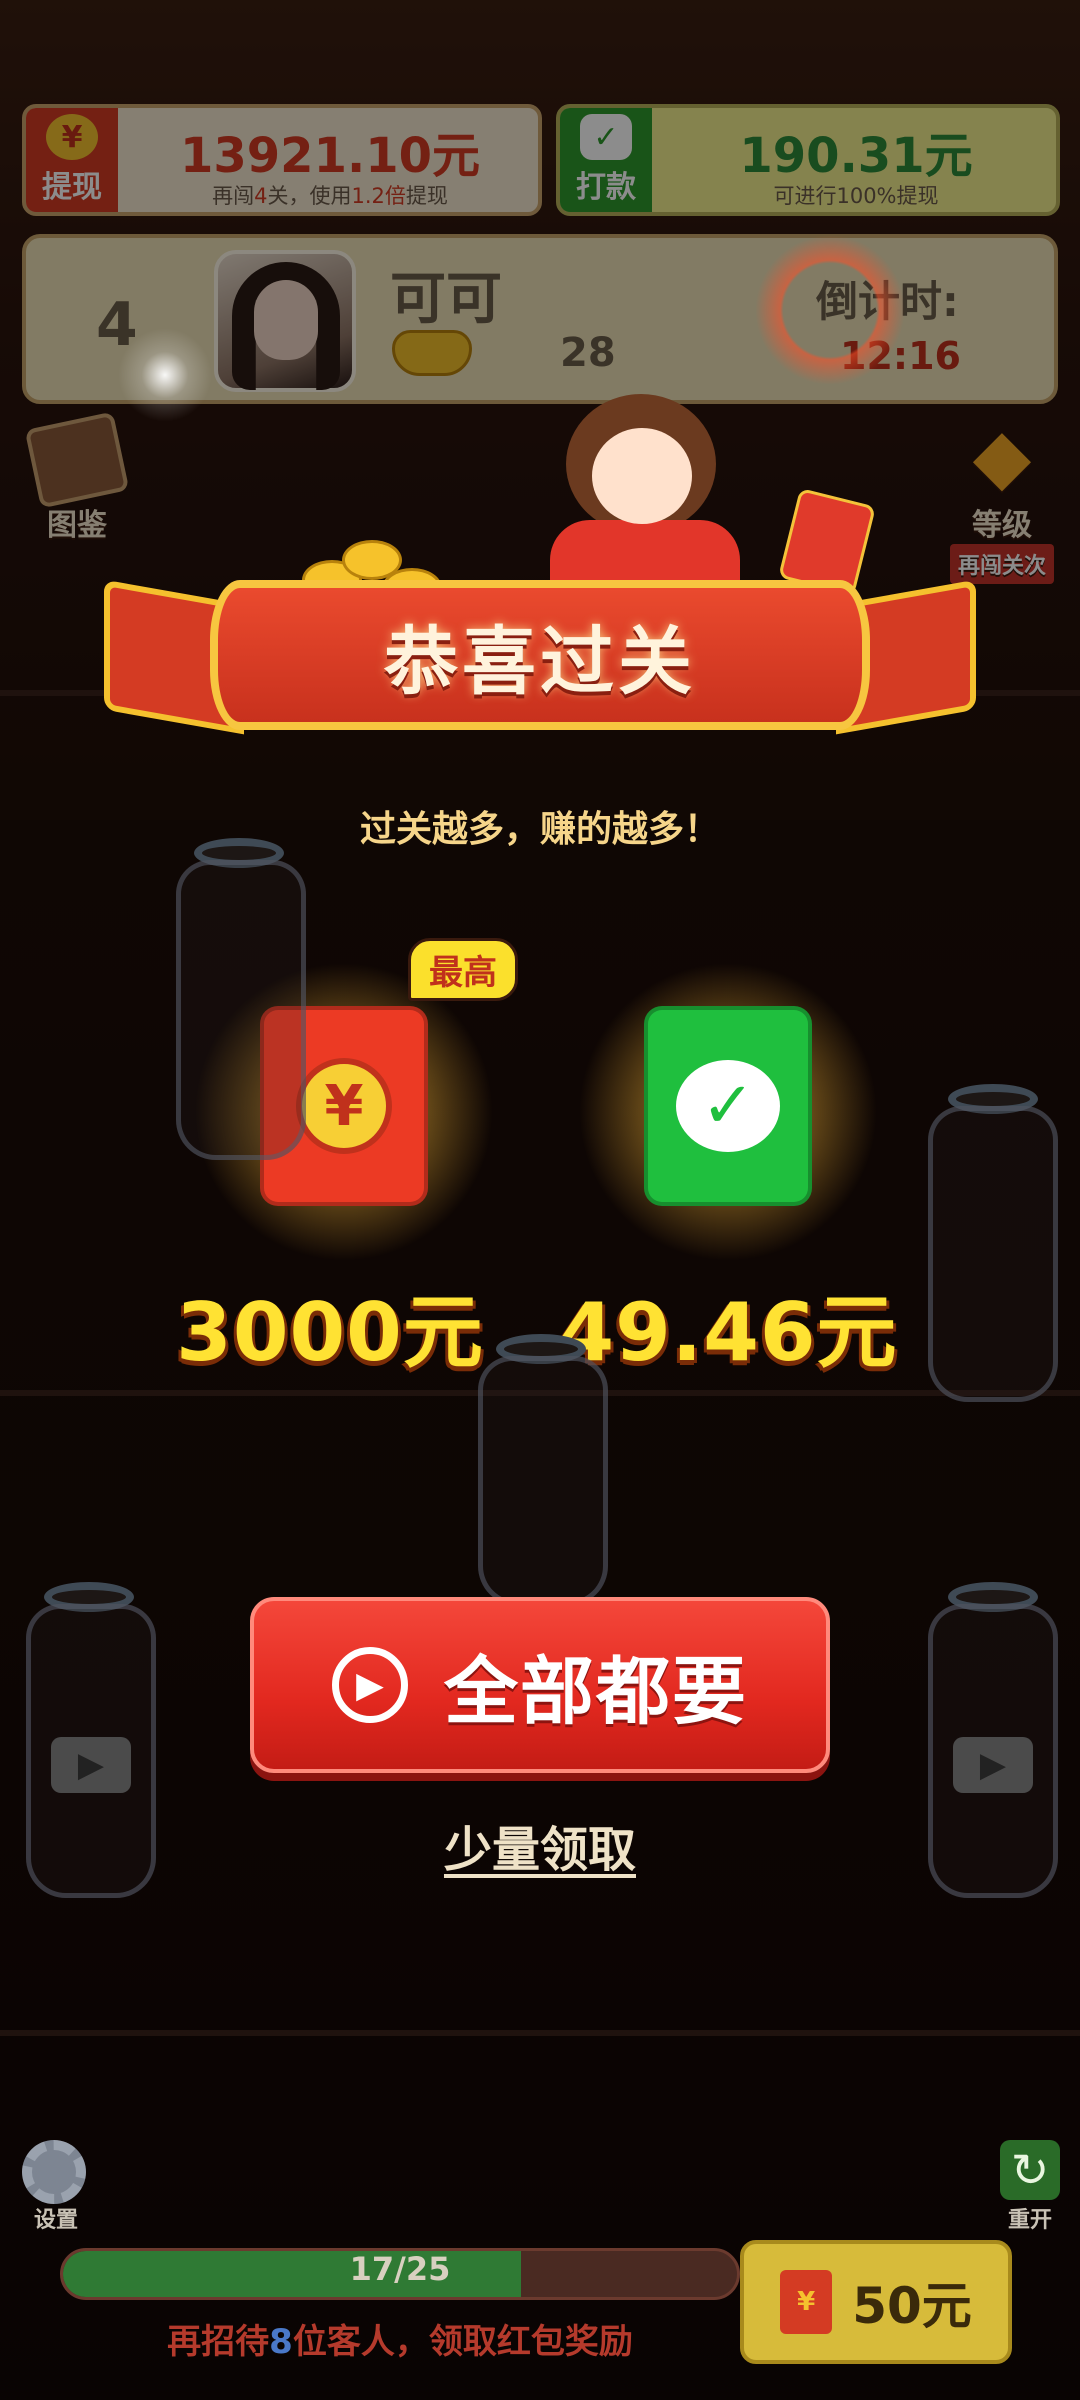 This screenshot has width=1080, height=2400. What do you see at coordinates (330, 1332) in the screenshot?
I see `red-envelope-amount: 3000元` at bounding box center [330, 1332].